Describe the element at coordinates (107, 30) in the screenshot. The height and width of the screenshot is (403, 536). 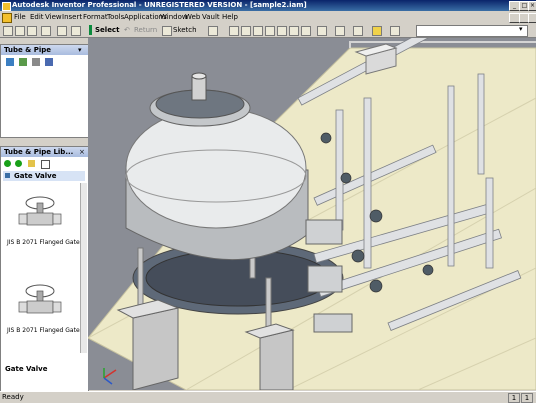
I see `select-button: Select` at that location.